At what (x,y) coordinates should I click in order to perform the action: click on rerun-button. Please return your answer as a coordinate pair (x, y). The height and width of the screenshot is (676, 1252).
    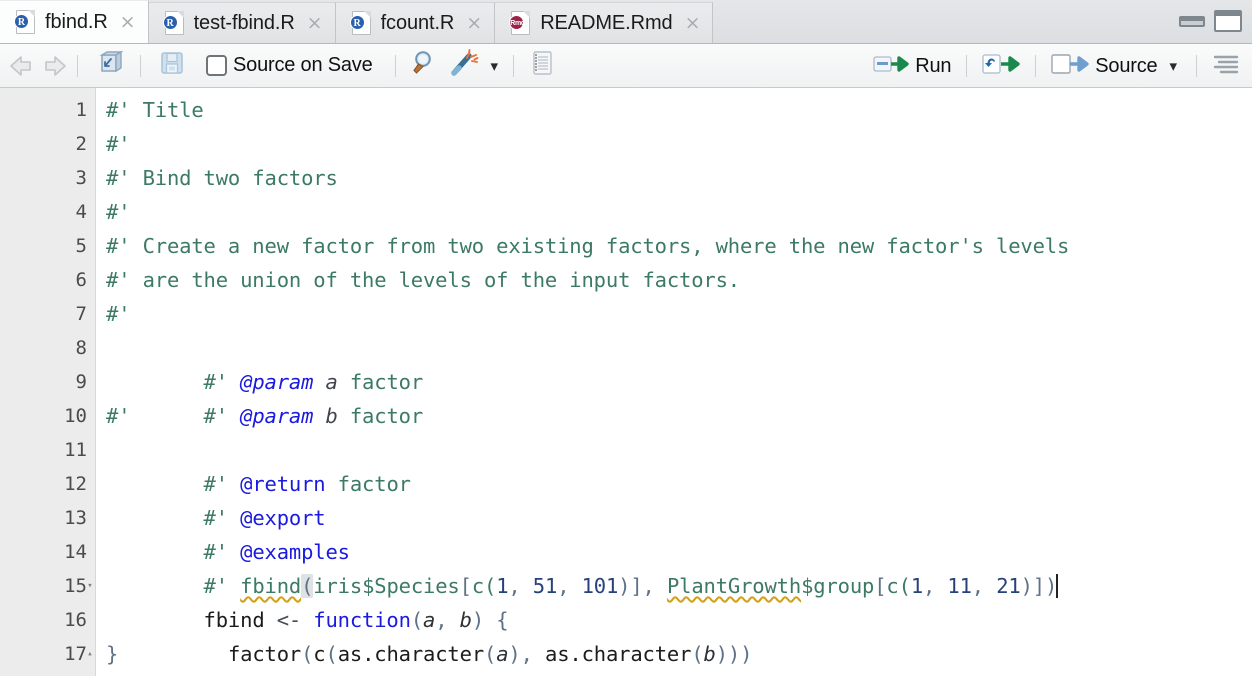
    Looking at the image, I should click on (1001, 66).